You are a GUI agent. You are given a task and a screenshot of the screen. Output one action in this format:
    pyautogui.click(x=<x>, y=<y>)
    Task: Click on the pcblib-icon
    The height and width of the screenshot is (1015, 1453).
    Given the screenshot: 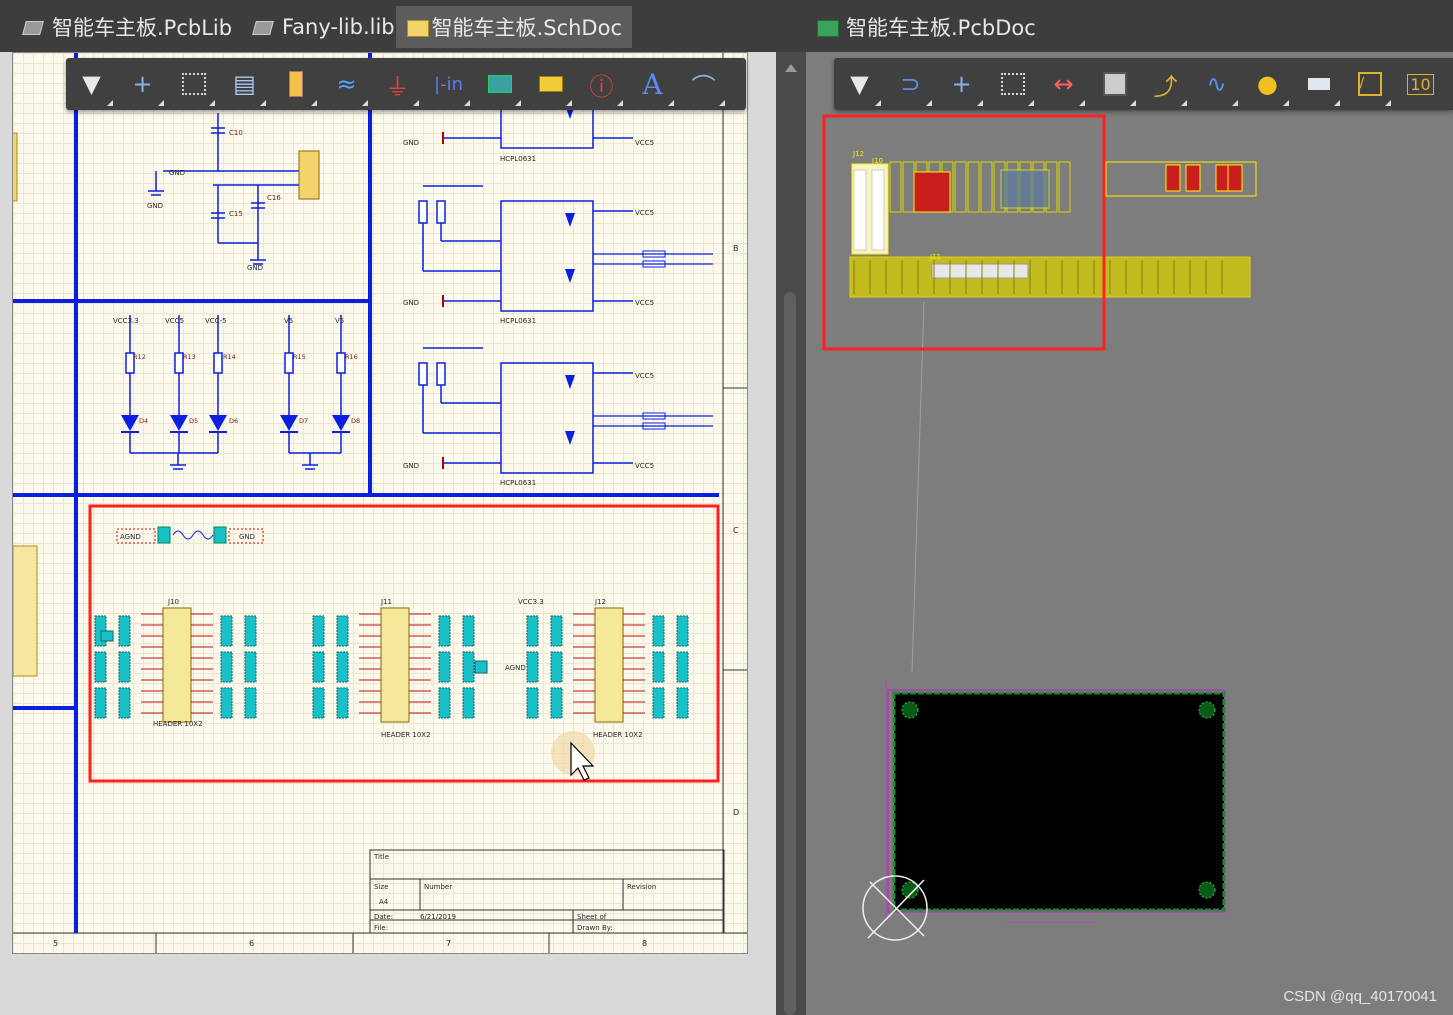 What is the action you would take?
    pyautogui.click(x=33, y=27)
    